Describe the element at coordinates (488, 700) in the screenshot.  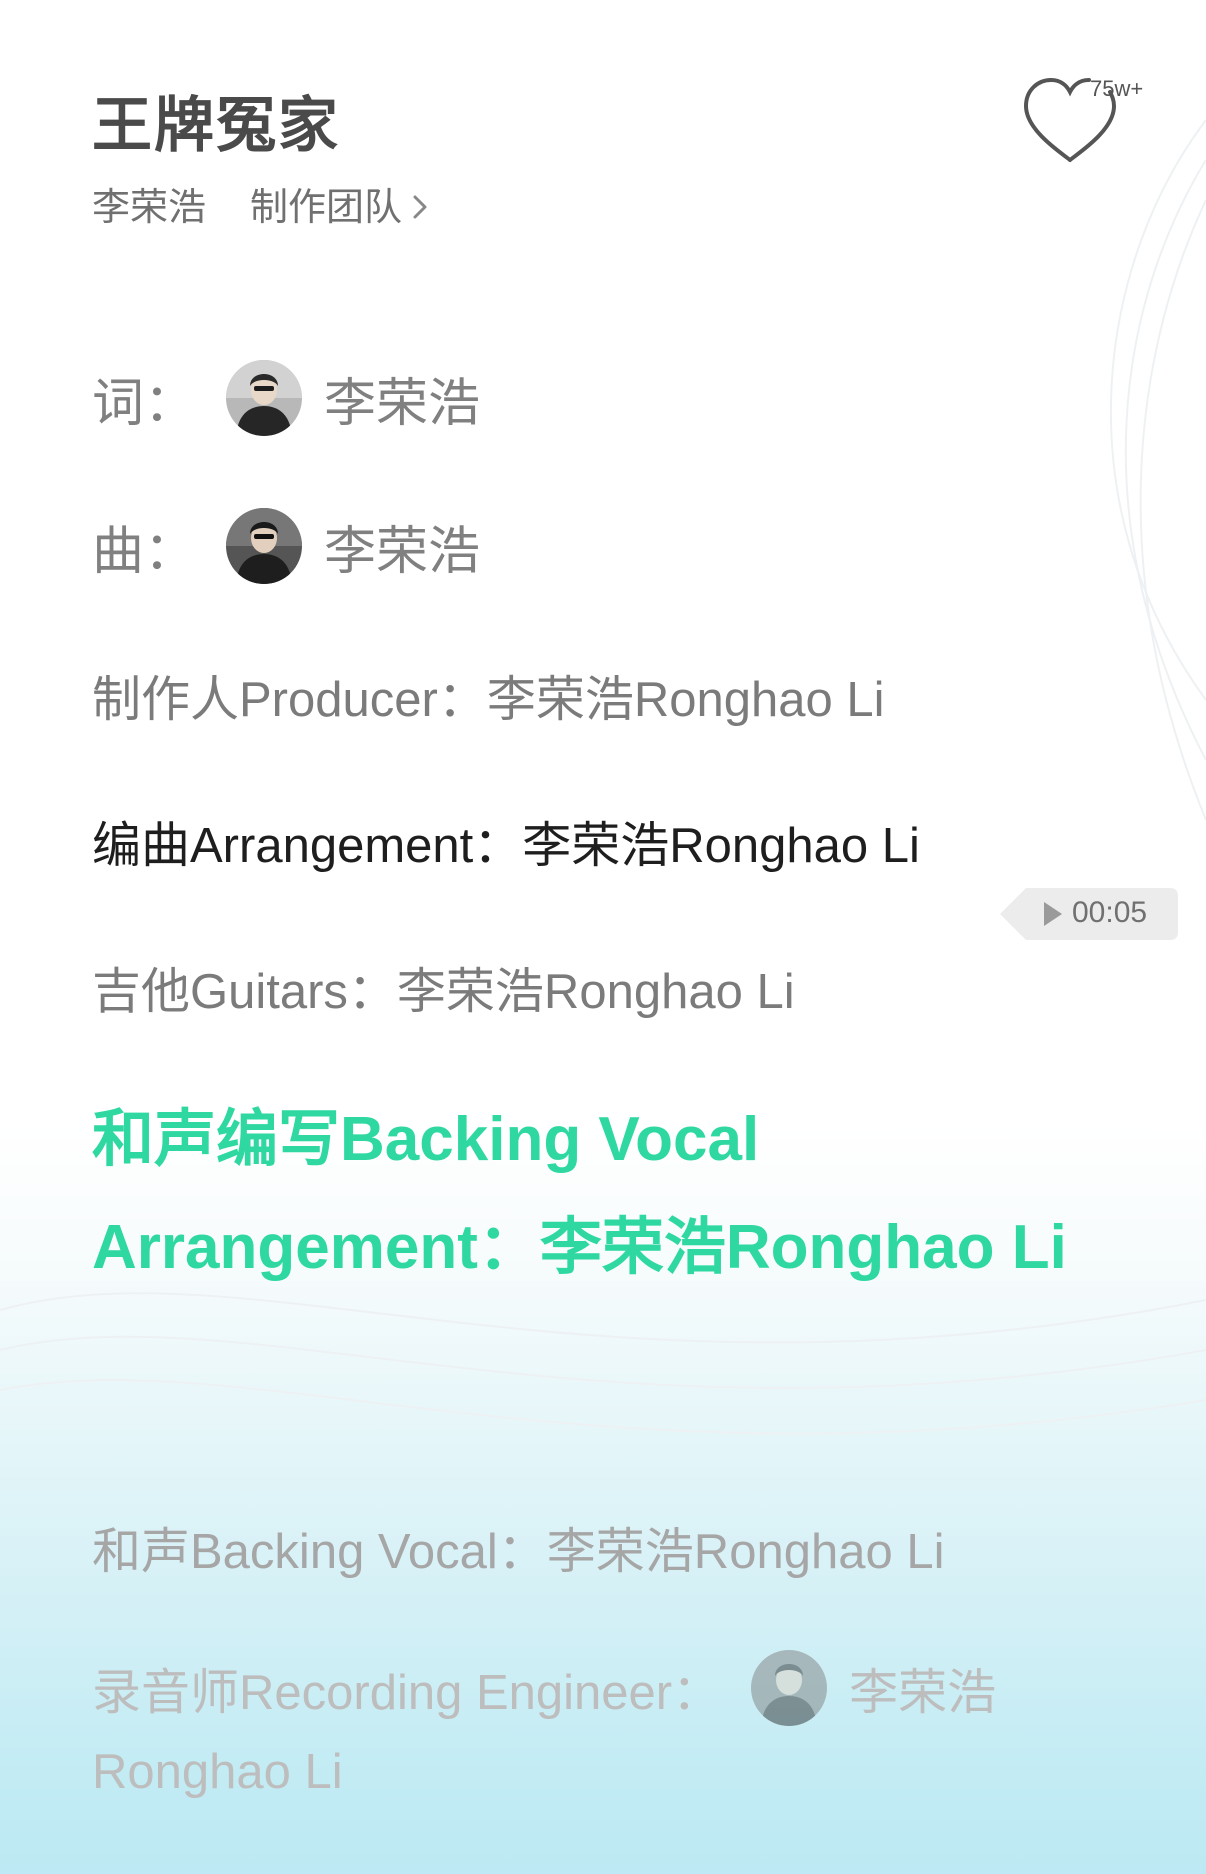
I see `producer-credit: 制作人Producer：李荣浩Ronghao Li` at that location.